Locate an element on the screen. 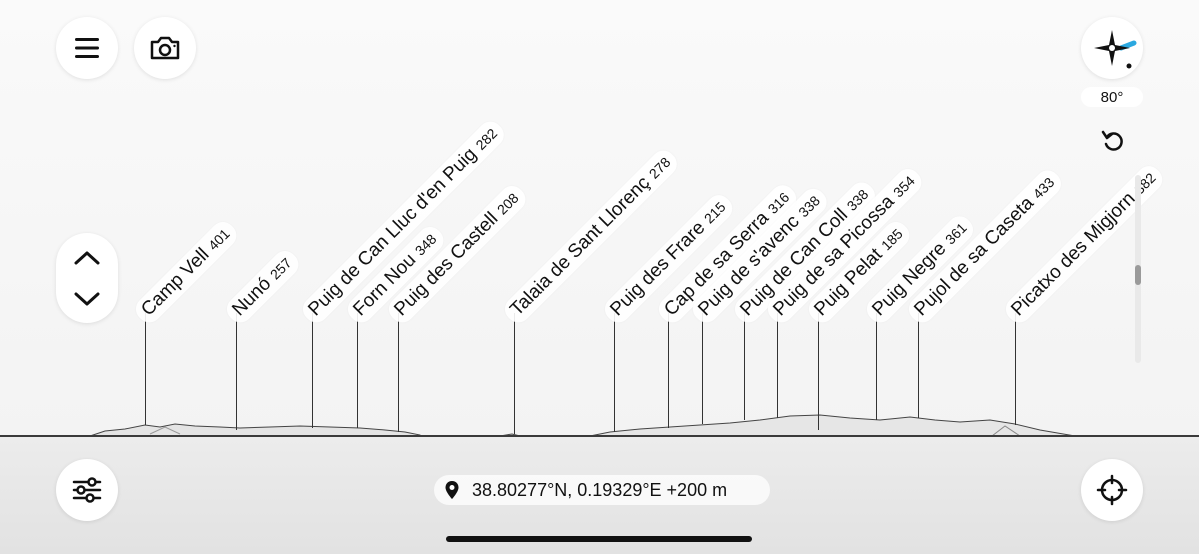 The width and height of the screenshot is (1199, 554). tilt-down-button is located at coordinates (87, 298).